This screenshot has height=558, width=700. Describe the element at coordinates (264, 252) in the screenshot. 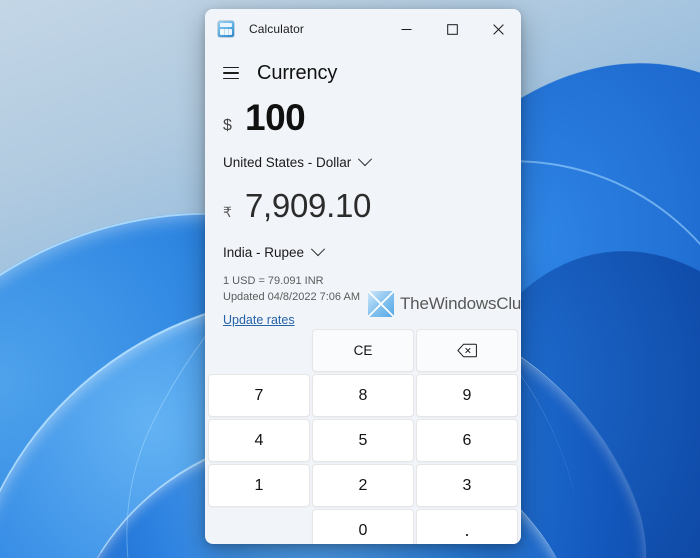

I see `to-currency-label: India - Rupee` at that location.